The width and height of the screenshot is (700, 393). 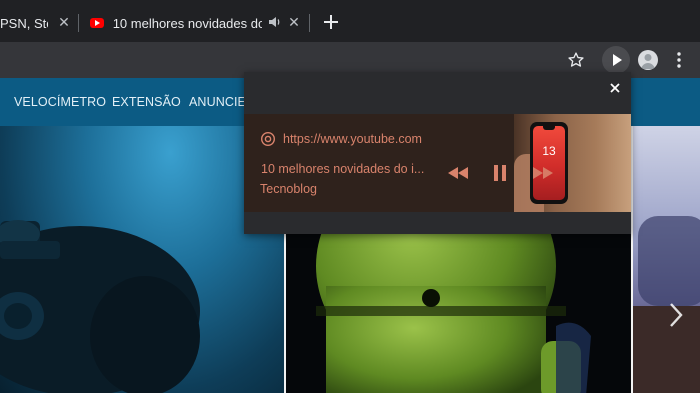 I want to click on media-control-button, so click(x=616, y=60).